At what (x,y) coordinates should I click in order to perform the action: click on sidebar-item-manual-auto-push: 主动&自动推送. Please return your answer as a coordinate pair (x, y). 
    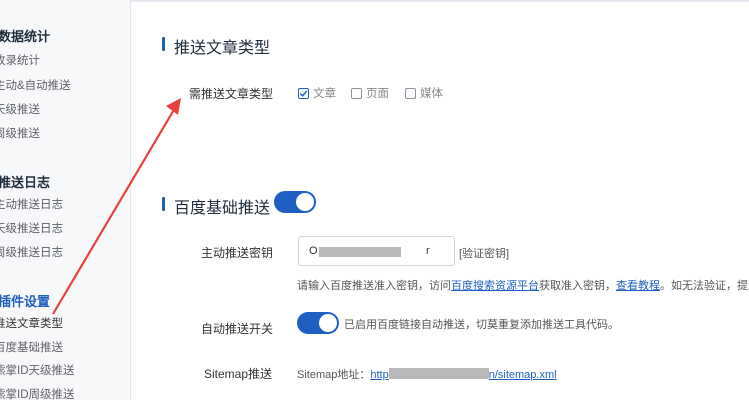
    Looking at the image, I should click on (35, 85).